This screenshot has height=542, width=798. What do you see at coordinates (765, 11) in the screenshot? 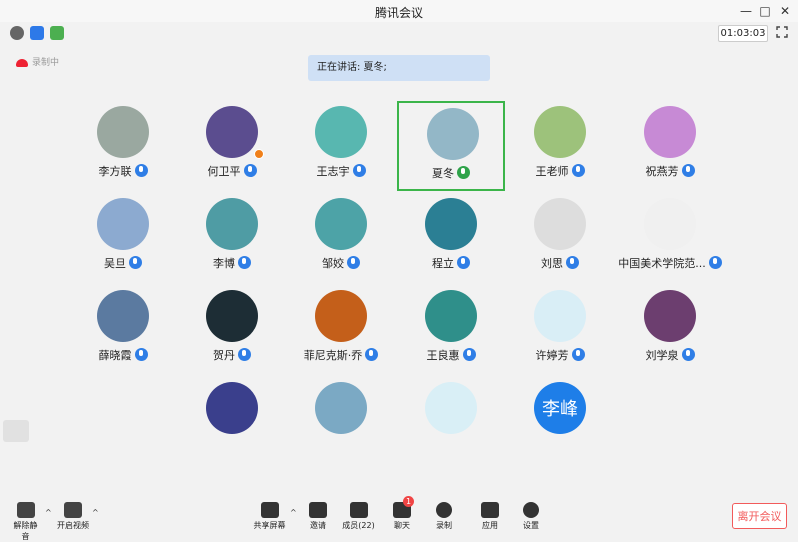
I see `maximize-icon: □` at bounding box center [765, 11].